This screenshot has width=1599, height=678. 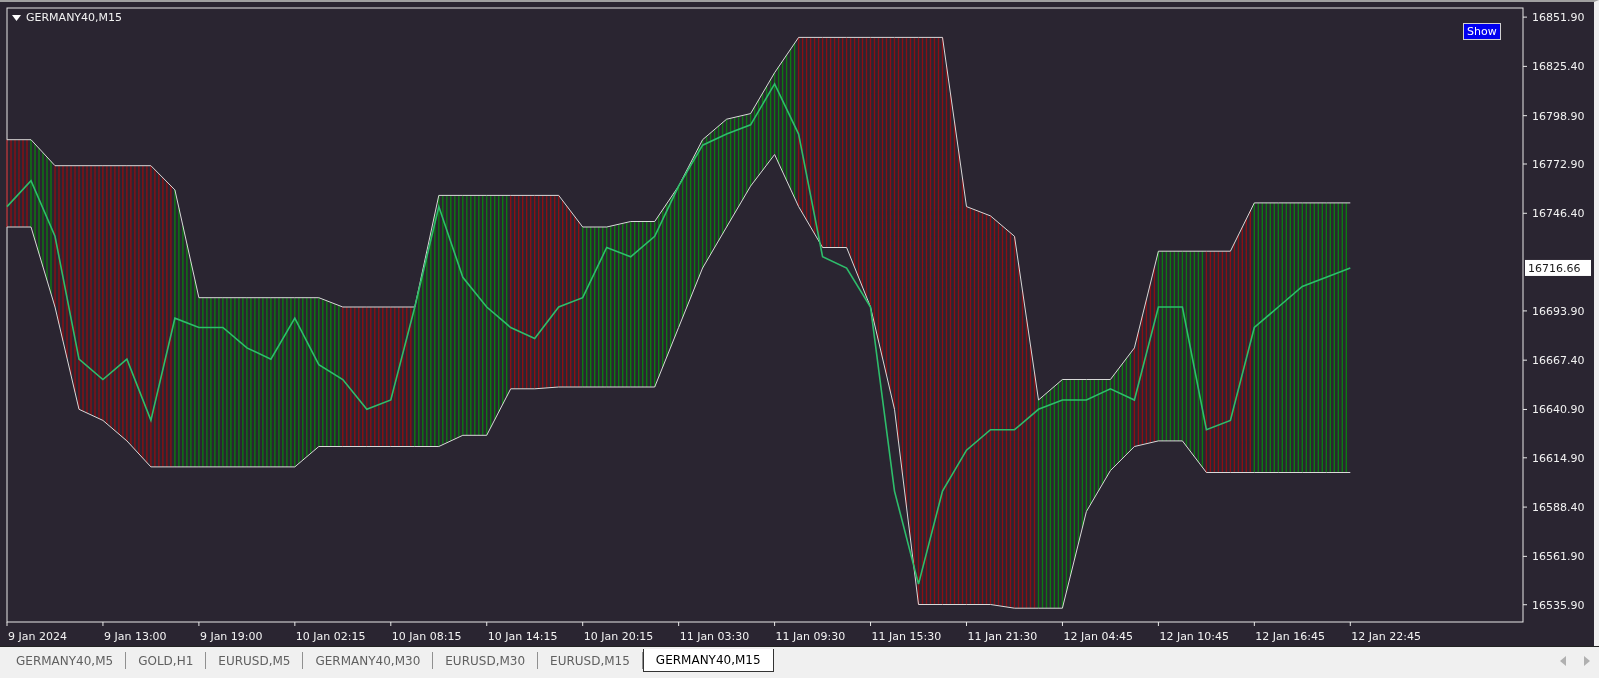 I want to click on price-label: 16693.90, so click(x=1558, y=311).